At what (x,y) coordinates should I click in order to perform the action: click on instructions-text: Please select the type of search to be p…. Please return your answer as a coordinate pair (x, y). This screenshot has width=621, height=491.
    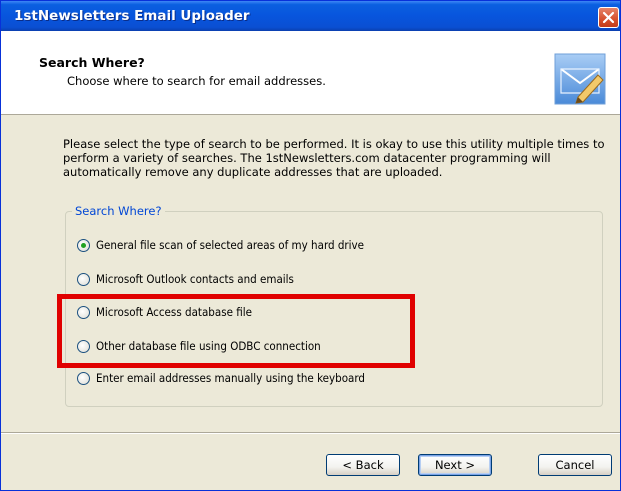
    Looking at the image, I should click on (334, 158).